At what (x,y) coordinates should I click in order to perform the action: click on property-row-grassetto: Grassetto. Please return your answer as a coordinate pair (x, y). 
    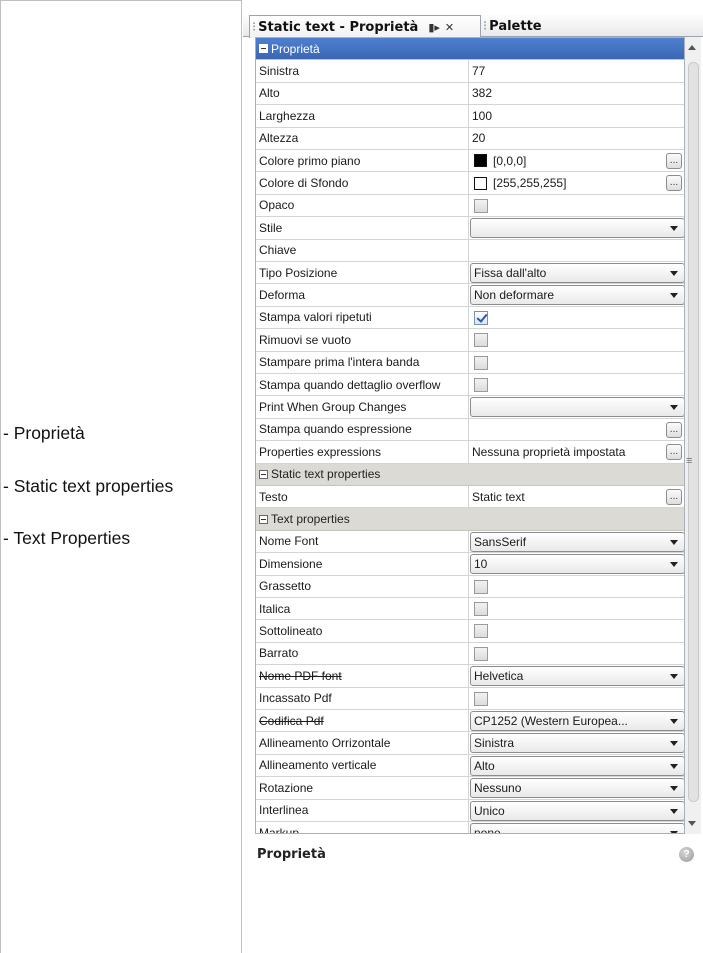
    Looking at the image, I should click on (470, 586).